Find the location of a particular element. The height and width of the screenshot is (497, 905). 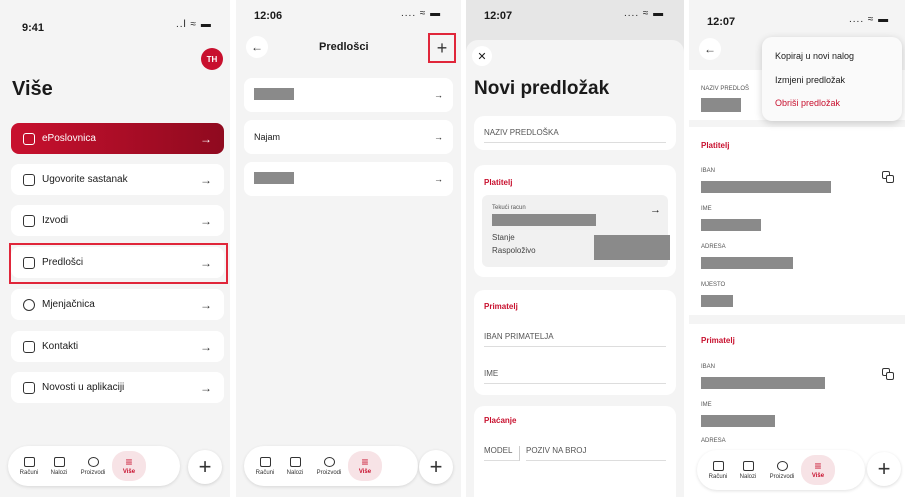

status-icons: ..l ≈ ▬ is located at coordinates (194, 24).